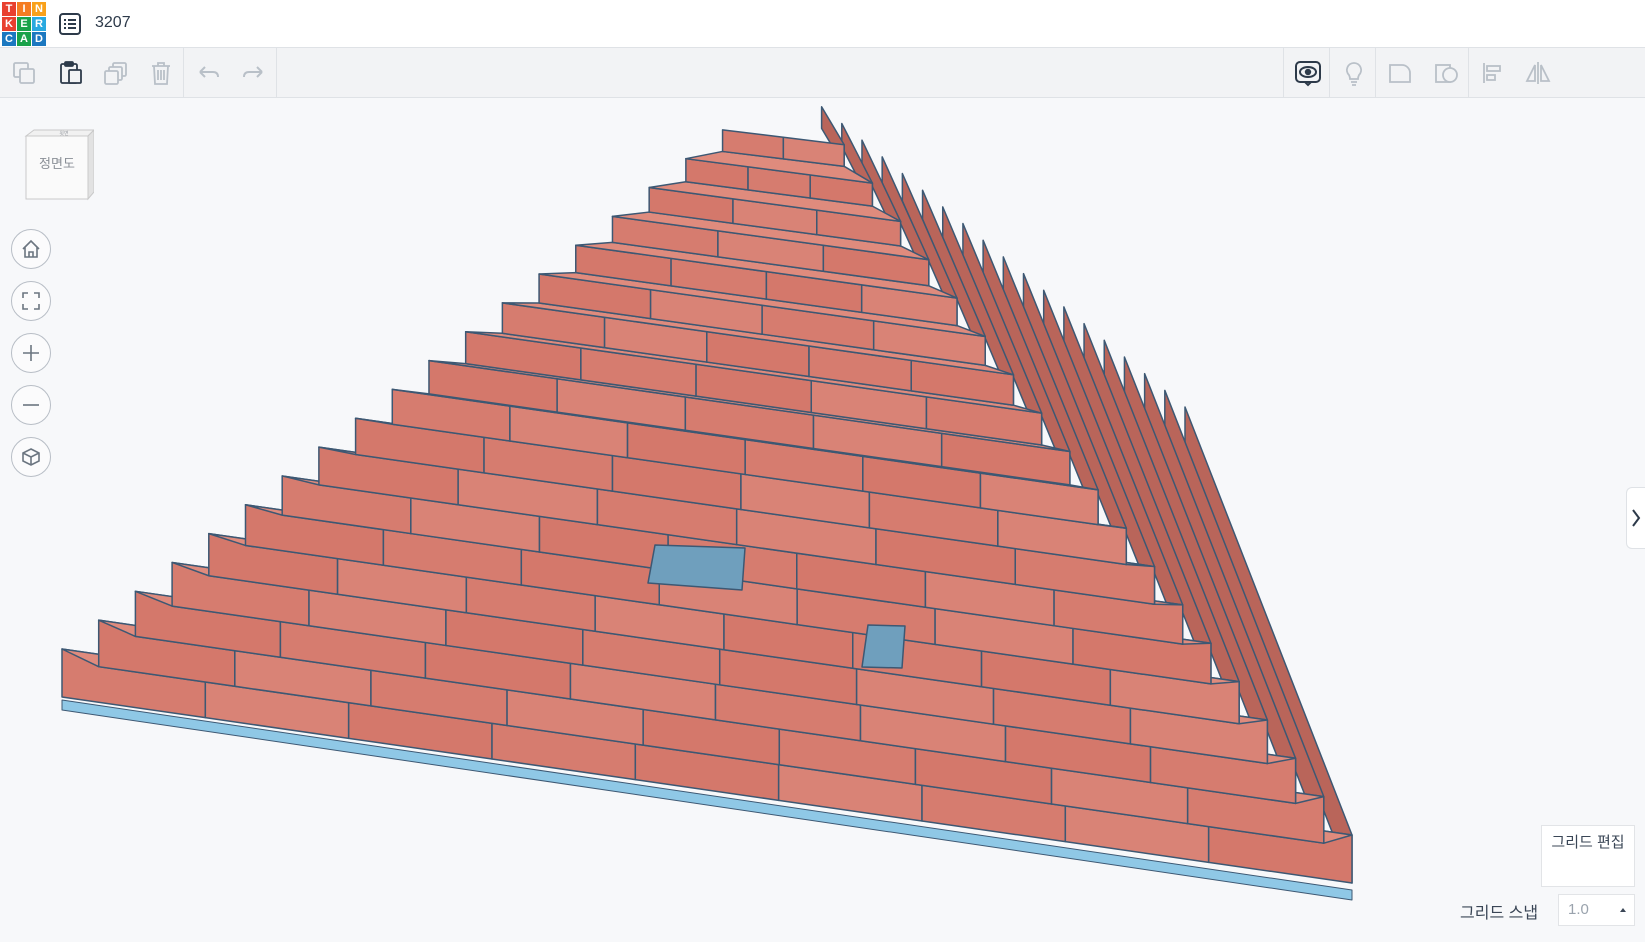 The width and height of the screenshot is (1645, 942). What do you see at coordinates (39, 9) in the screenshot?
I see `logo-letter: N` at bounding box center [39, 9].